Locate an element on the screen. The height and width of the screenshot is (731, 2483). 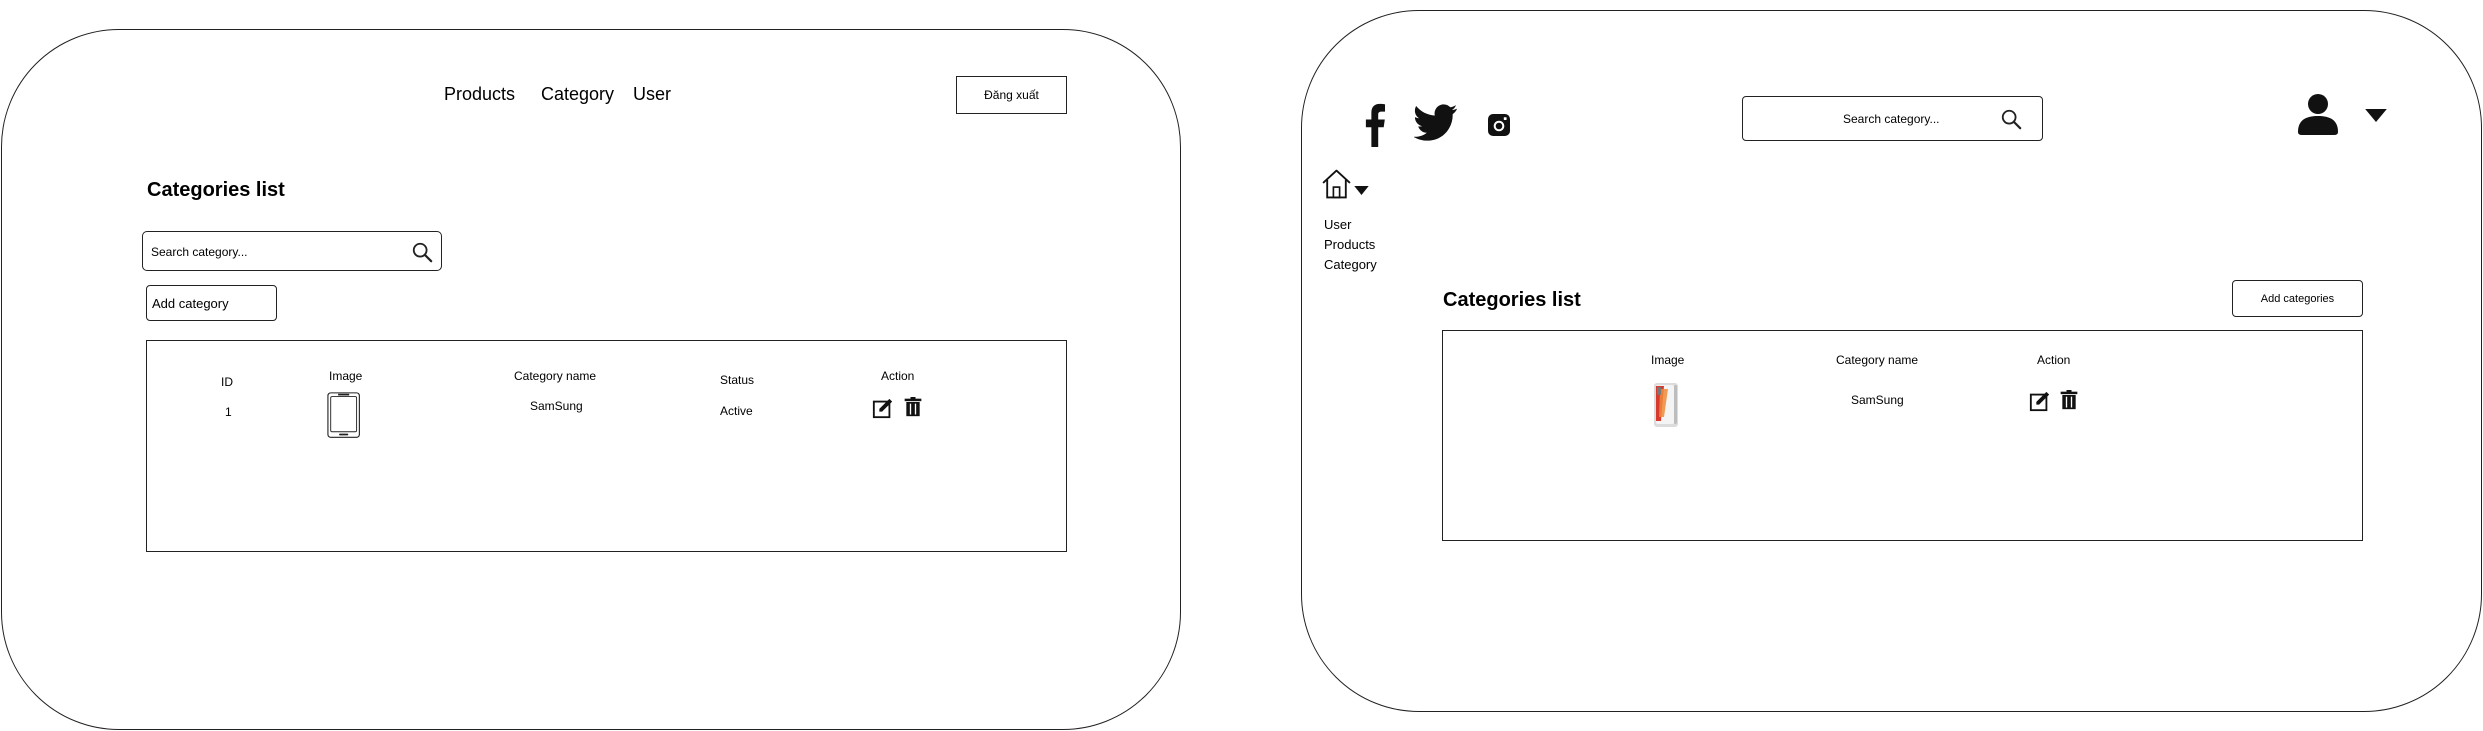
add-category-button: Add category is located at coordinates (211, 303).